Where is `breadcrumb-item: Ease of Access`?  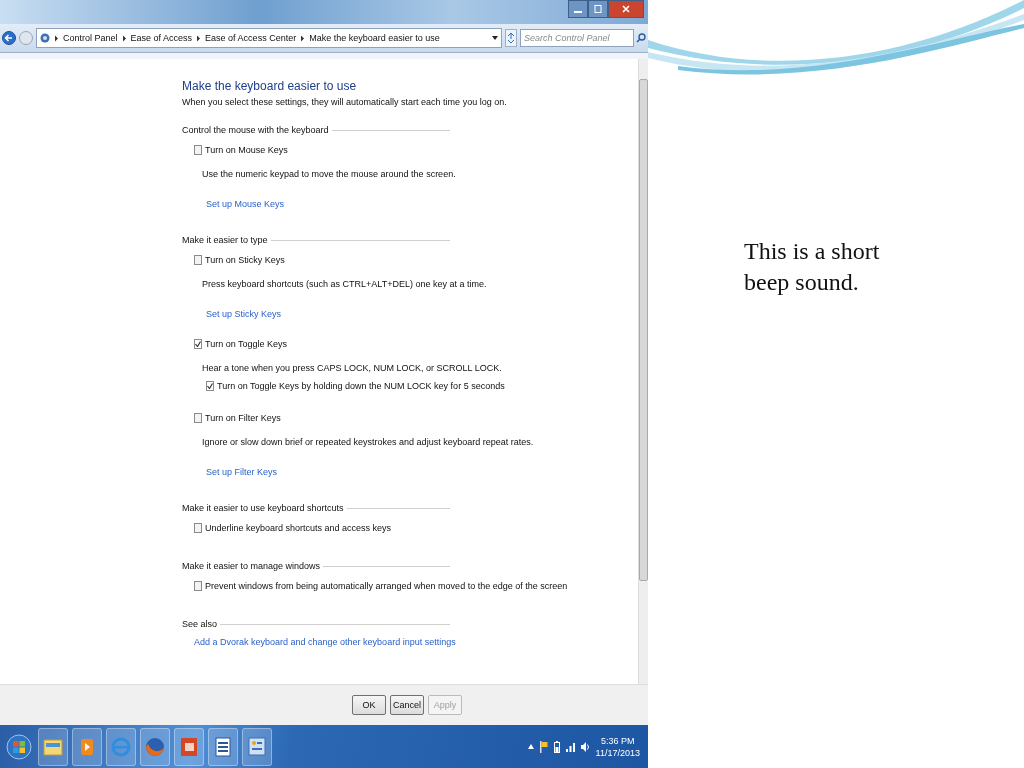 breadcrumb-item: Ease of Access is located at coordinates (161, 38).